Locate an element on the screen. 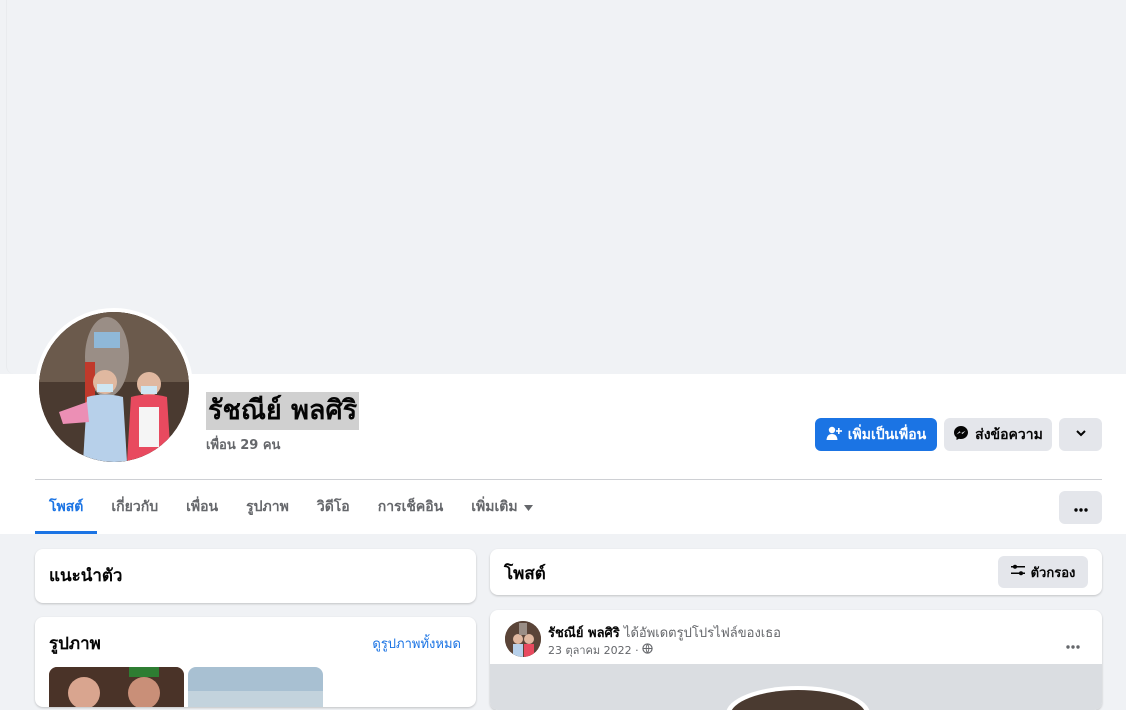  message-label: ส่งข้อความ is located at coordinates (1009, 434).